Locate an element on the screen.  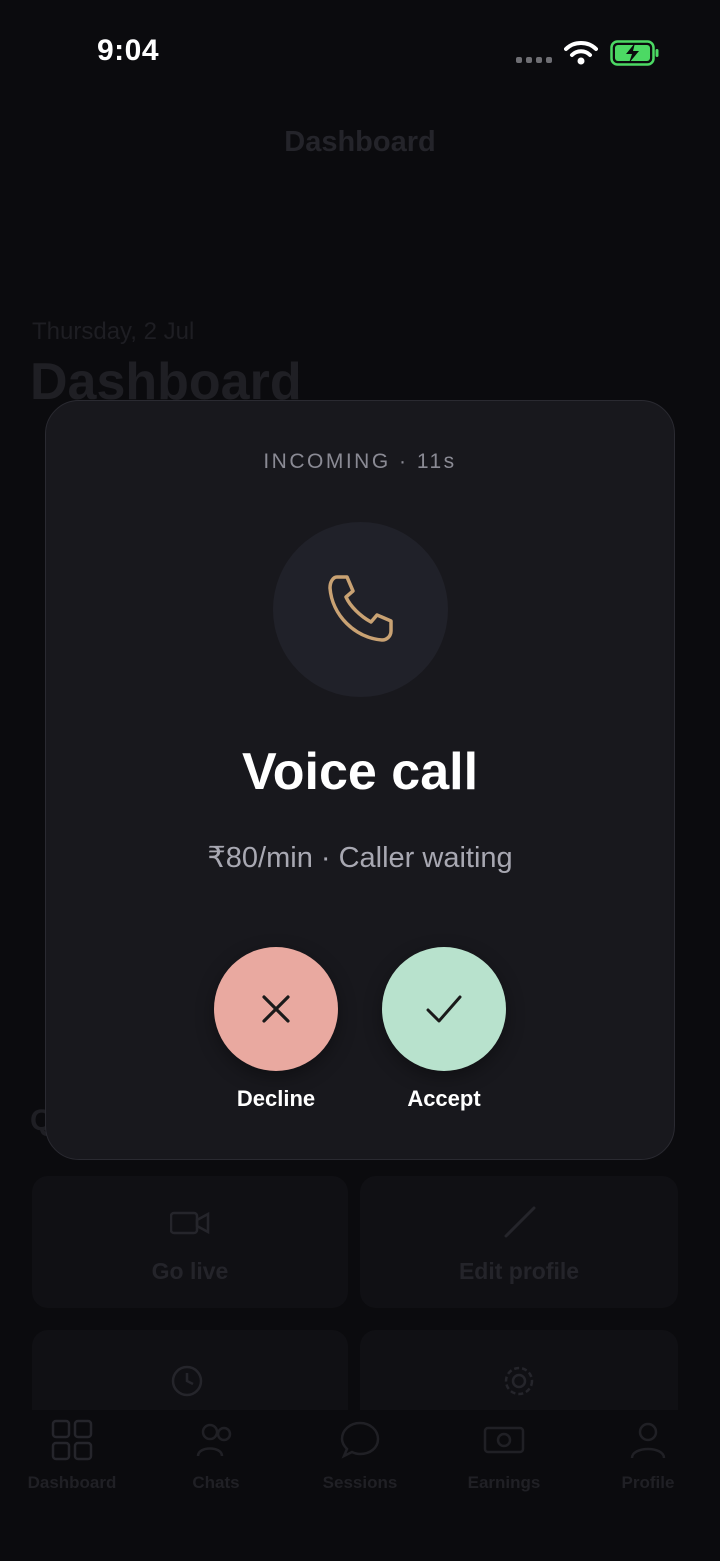
tab-sessions: Sessions is located at coordinates (360, 1455).